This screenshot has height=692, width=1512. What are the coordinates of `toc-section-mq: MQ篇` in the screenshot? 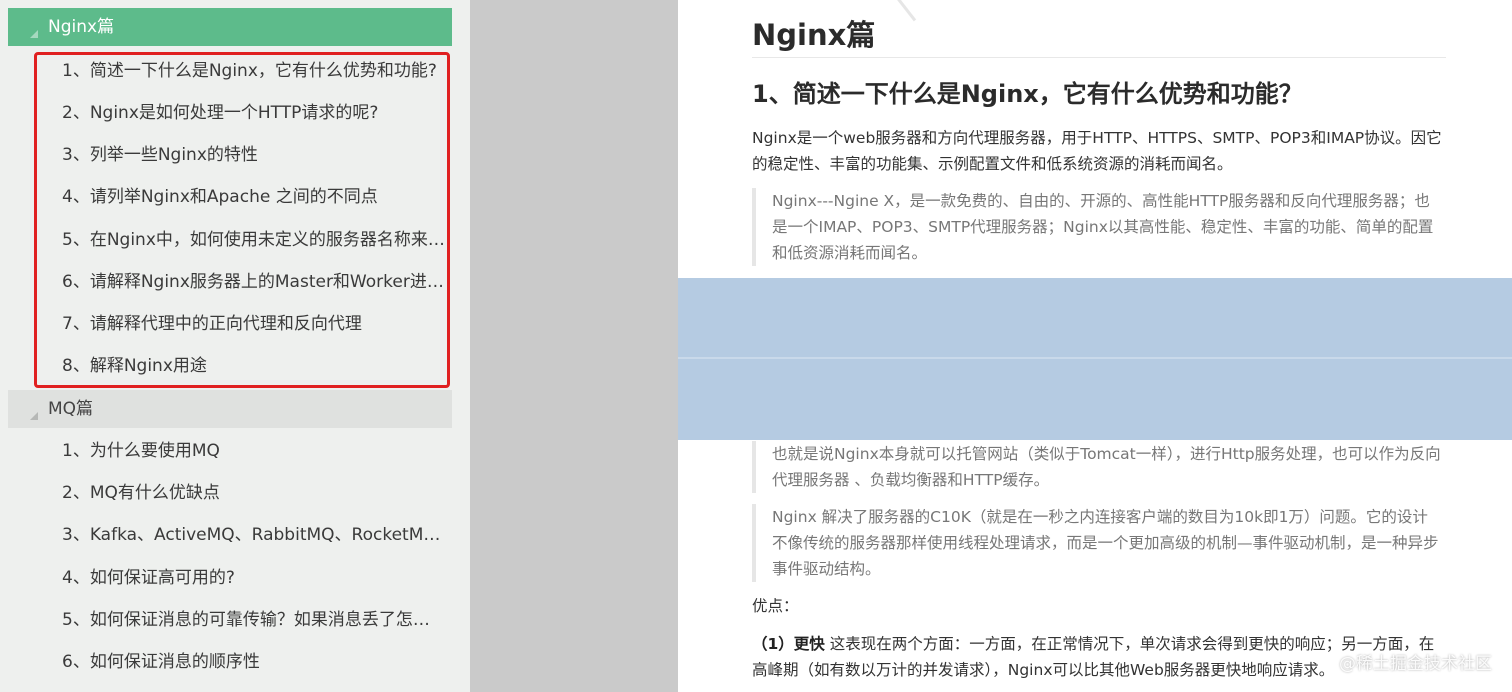 It's located at (230, 409).